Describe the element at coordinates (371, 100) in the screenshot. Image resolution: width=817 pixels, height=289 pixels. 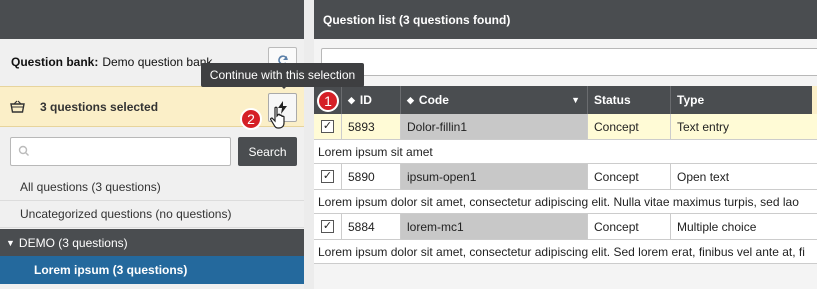
I see `column-id-header: ◆ ID` at that location.